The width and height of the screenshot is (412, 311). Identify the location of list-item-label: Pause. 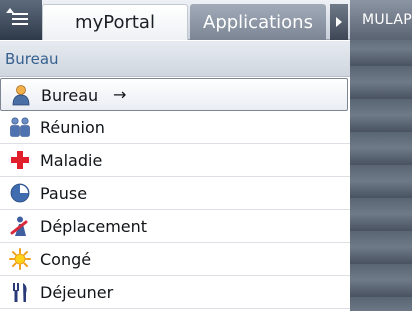
(64, 193).